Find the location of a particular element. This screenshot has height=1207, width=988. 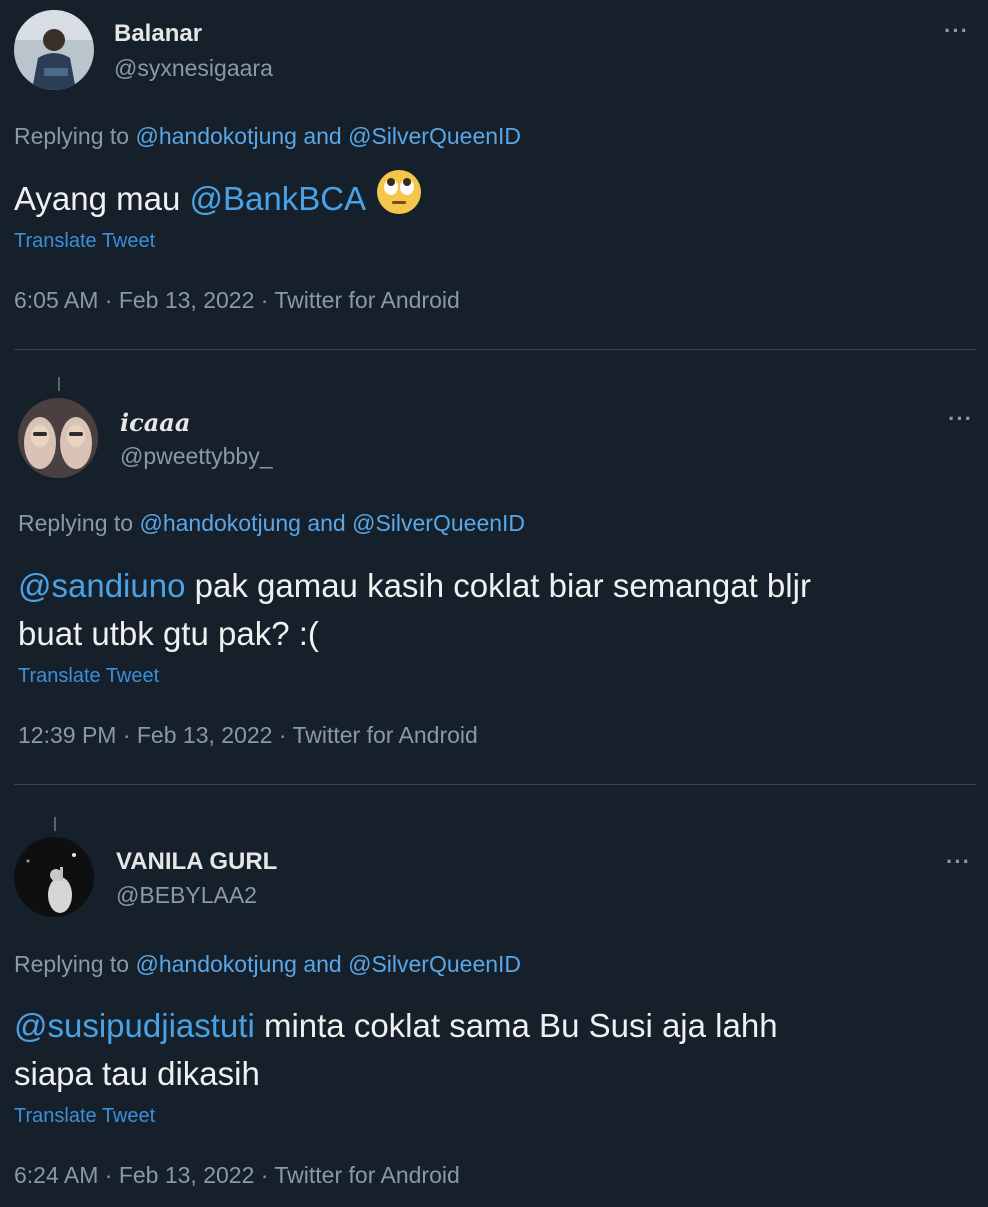

mention-link: @susipudjiastuti is located at coordinates (134, 1025).